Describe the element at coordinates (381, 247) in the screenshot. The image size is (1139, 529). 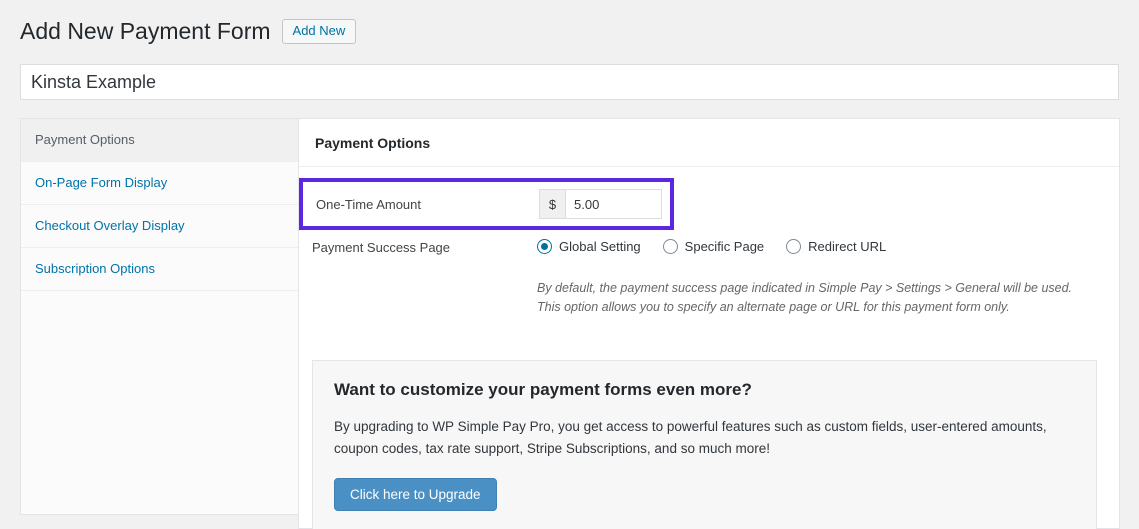
I see `payment-success-page-label: Payment Success Page` at that location.